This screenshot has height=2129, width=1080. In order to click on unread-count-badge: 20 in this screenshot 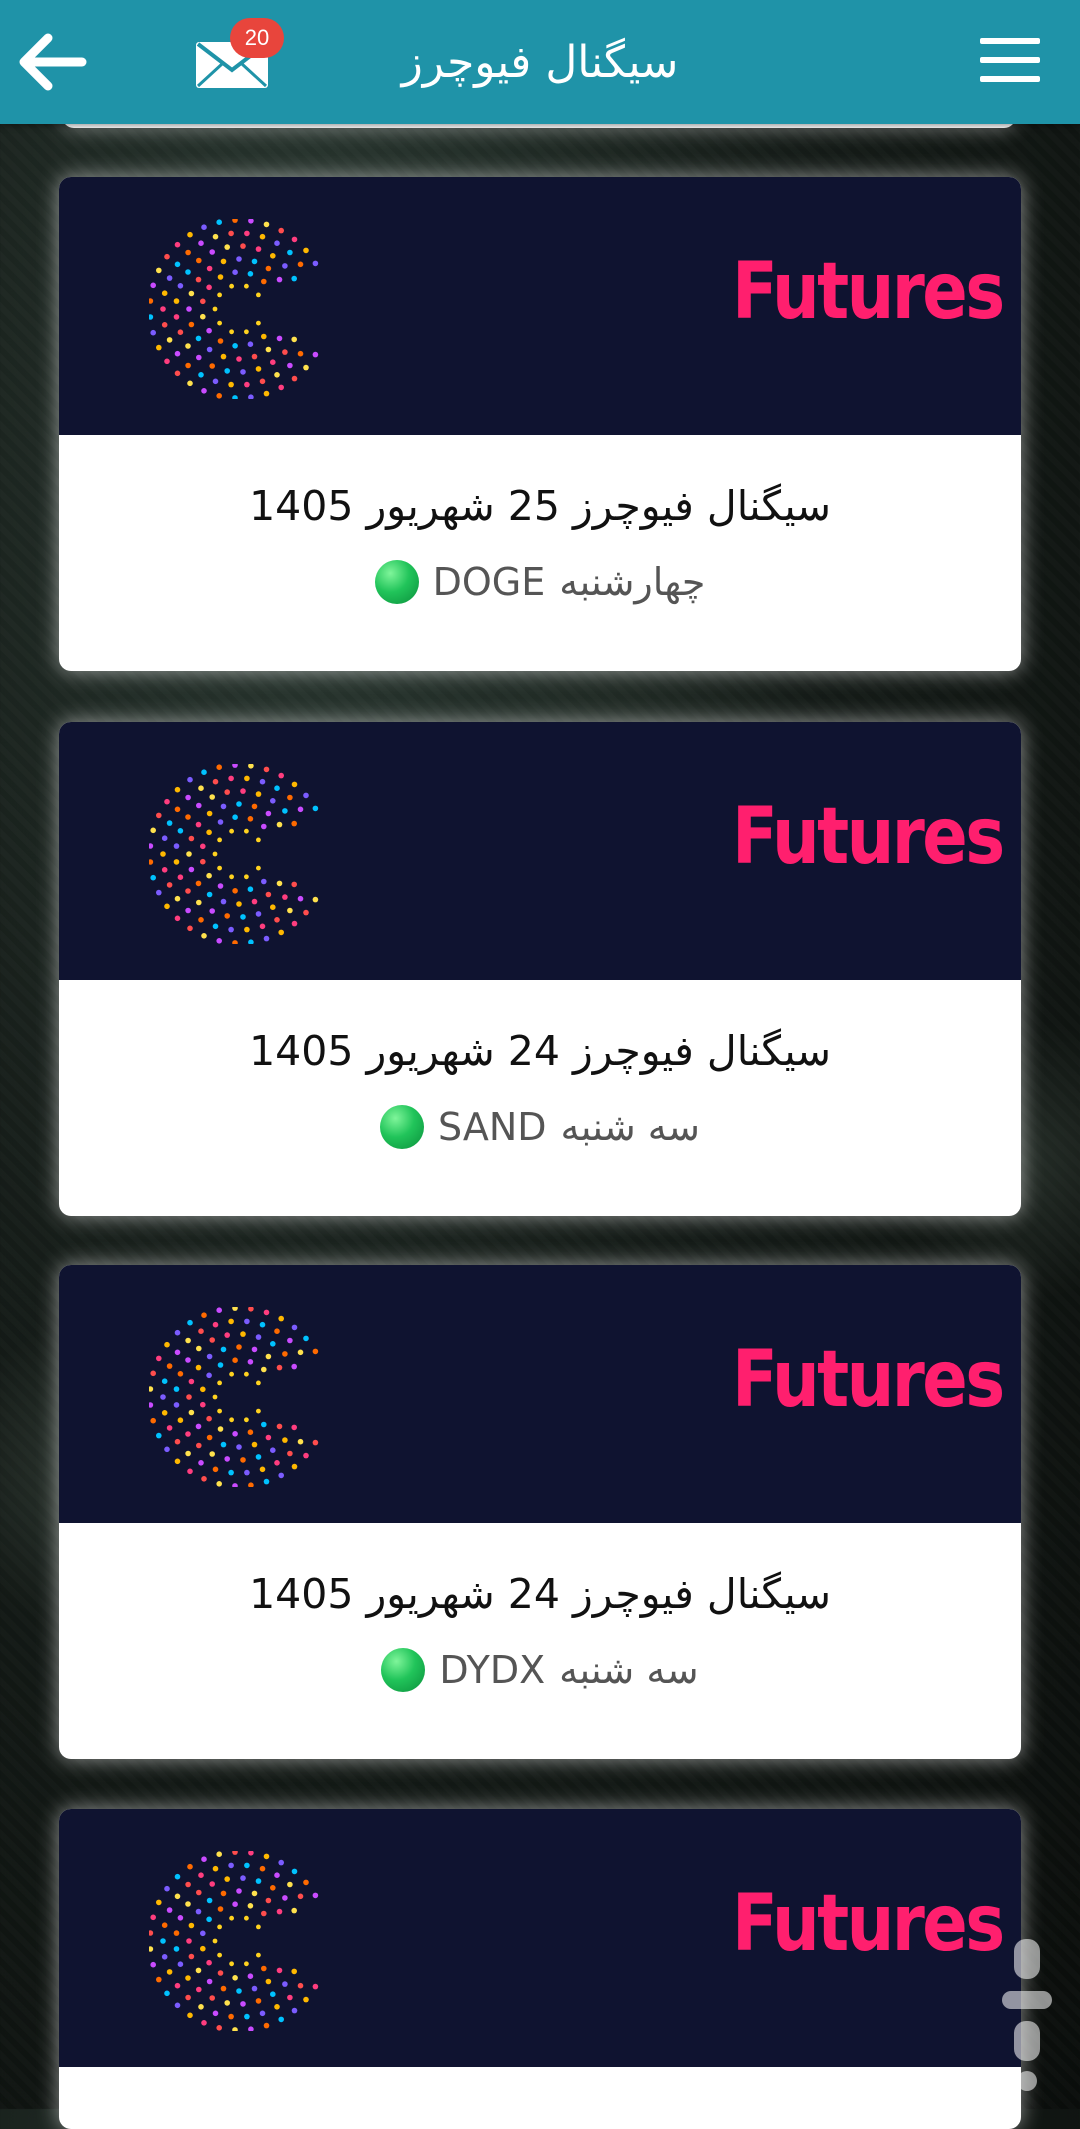, I will do `click(257, 38)`.